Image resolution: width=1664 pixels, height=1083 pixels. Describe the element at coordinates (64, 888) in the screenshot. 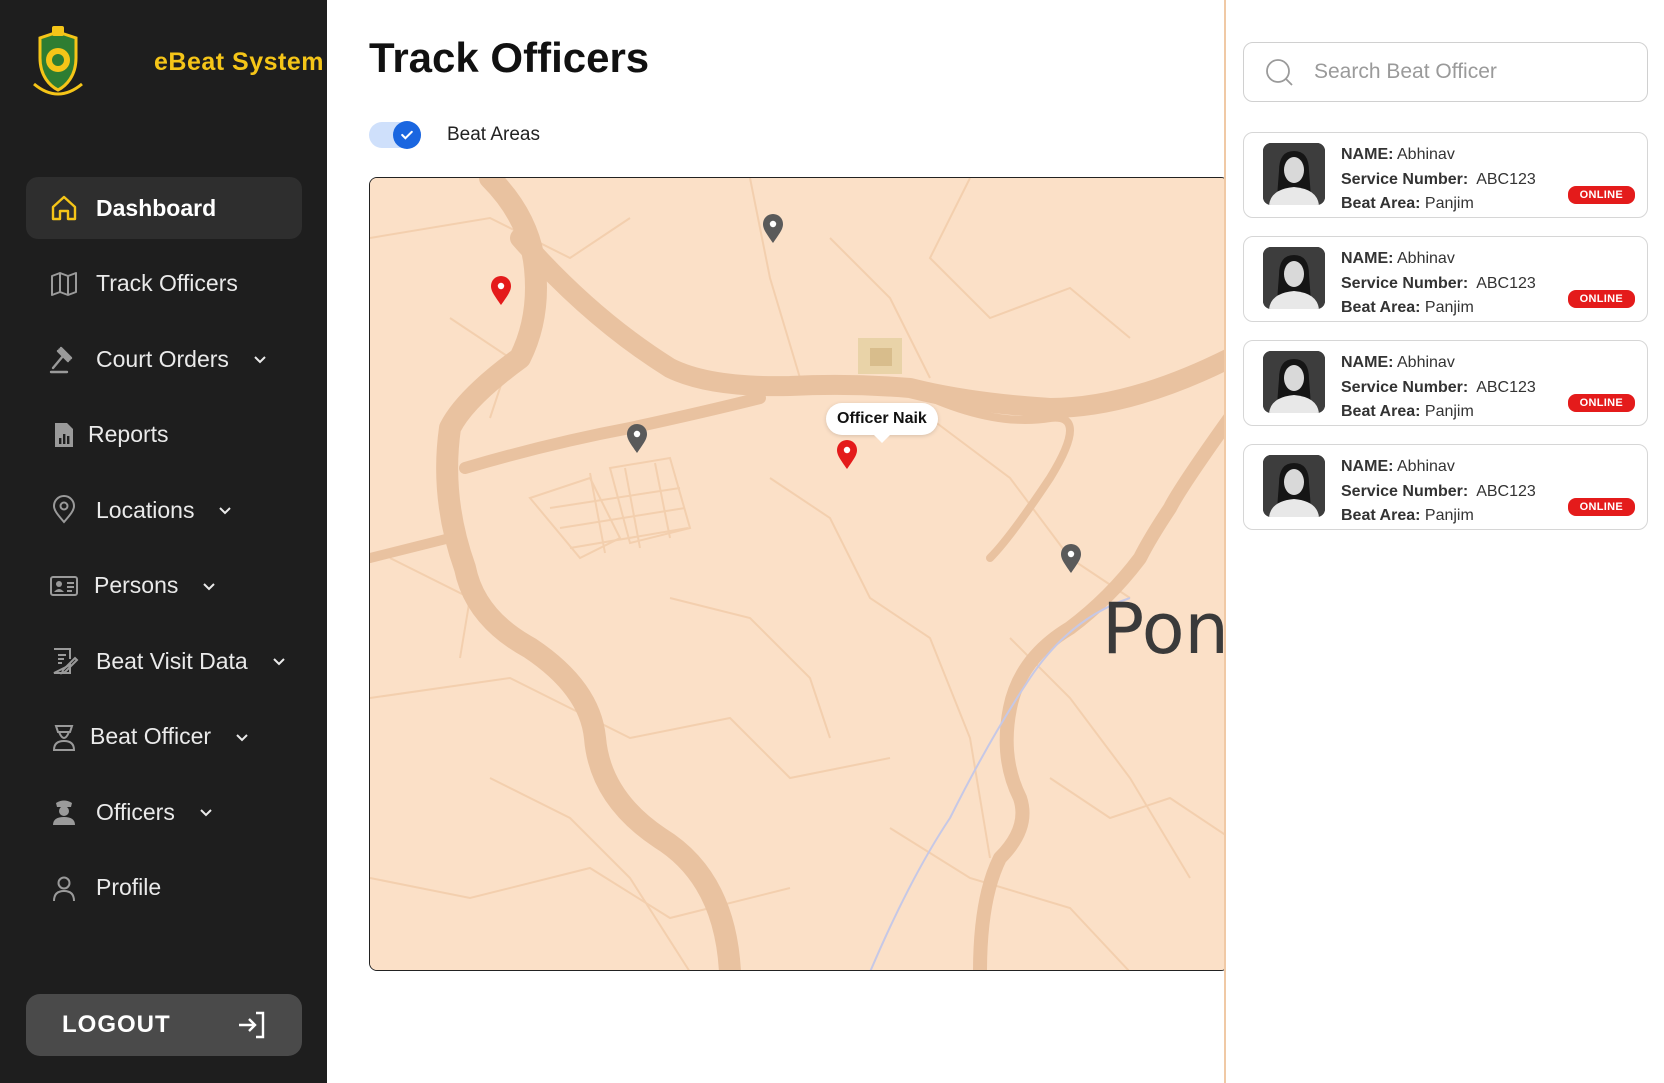

I see `user-icon` at that location.